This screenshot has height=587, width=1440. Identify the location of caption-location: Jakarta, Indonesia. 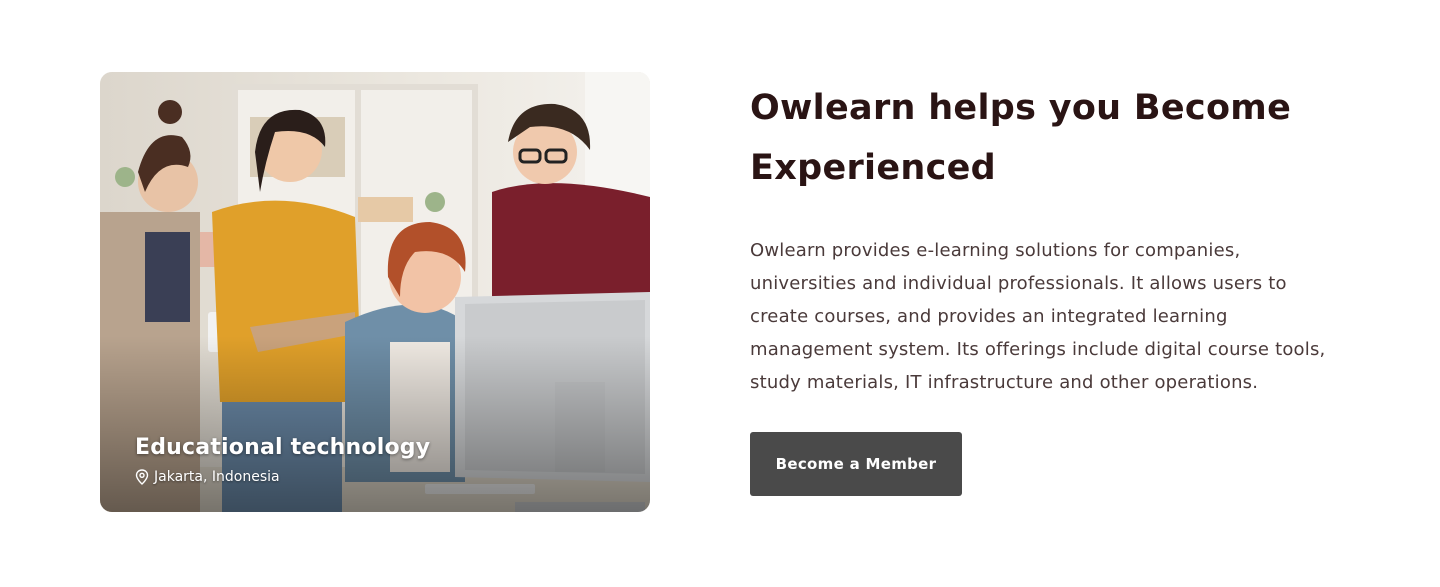
(282, 477).